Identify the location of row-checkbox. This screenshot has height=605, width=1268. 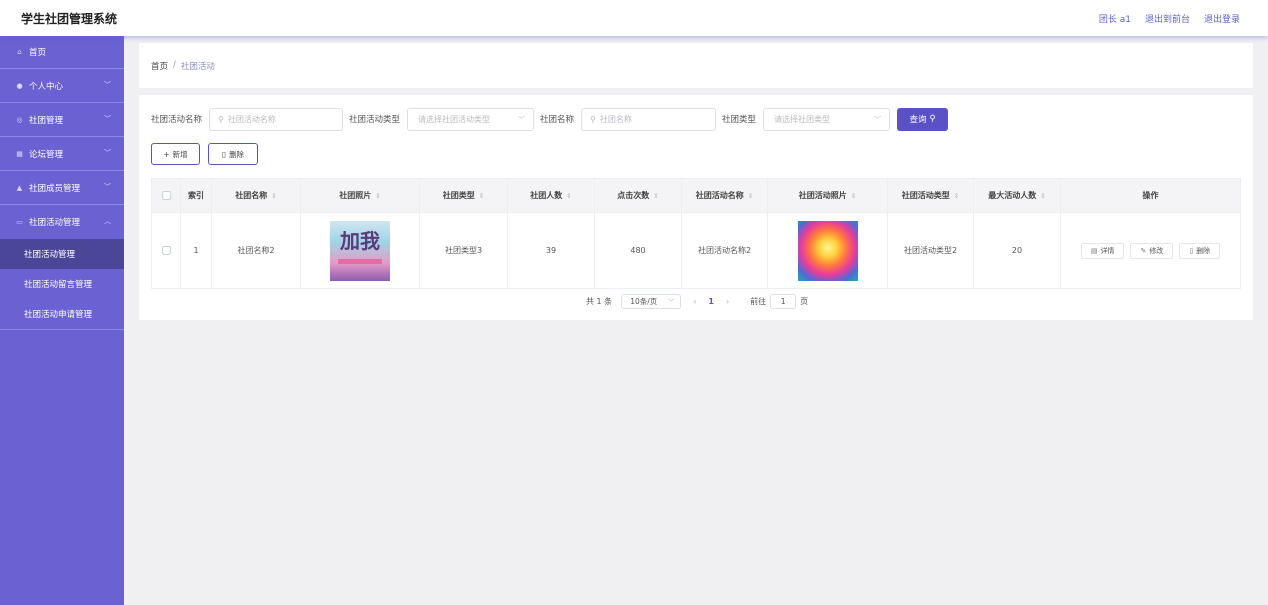
(166, 250).